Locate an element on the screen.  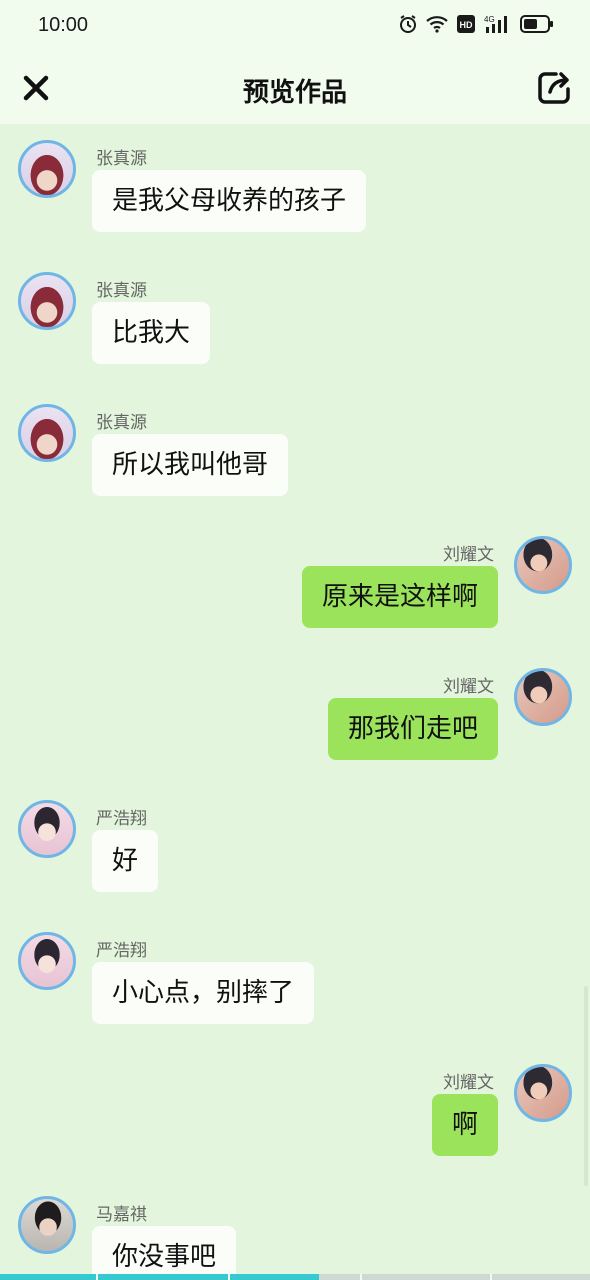
message-bubble: 是我父母收养的孩子 is located at coordinates (229, 201).